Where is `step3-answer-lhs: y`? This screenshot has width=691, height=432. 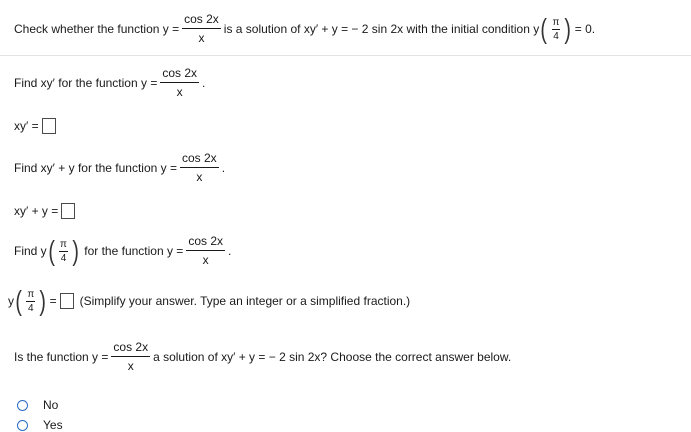 step3-answer-lhs: y is located at coordinates (11, 301).